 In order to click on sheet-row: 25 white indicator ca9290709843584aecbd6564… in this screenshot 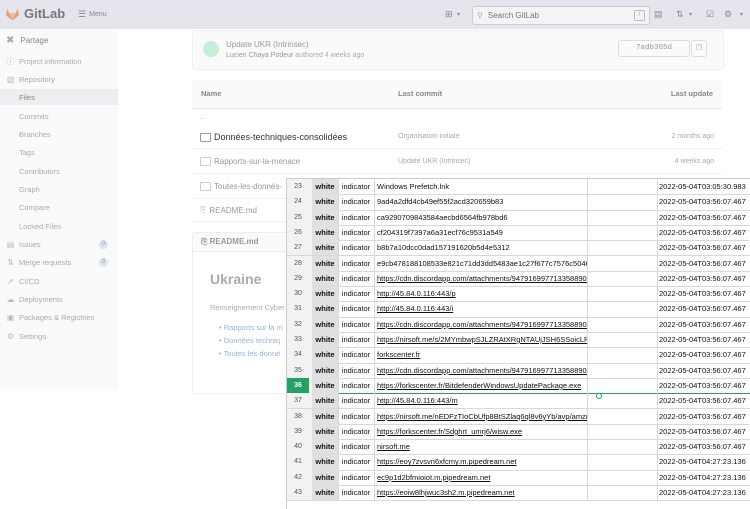, I will do `click(518, 217)`.